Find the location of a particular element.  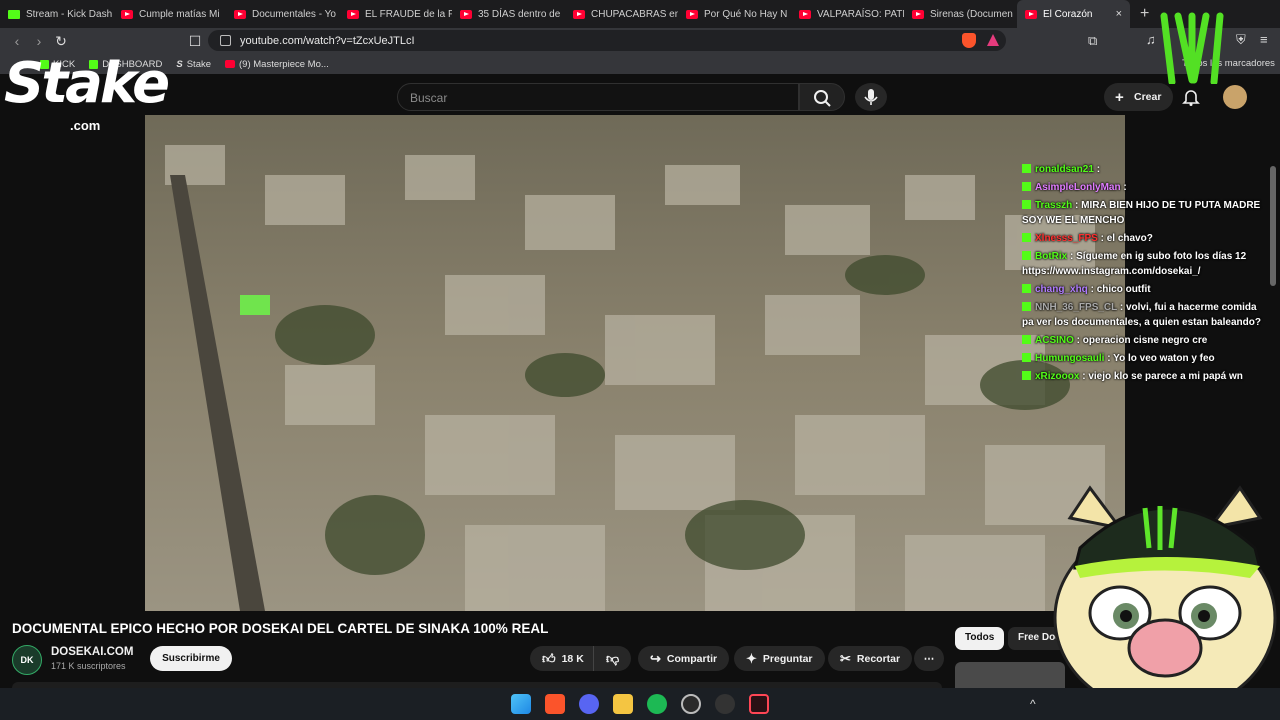

ask-button: ✦ Preguntar is located at coordinates (779, 658).